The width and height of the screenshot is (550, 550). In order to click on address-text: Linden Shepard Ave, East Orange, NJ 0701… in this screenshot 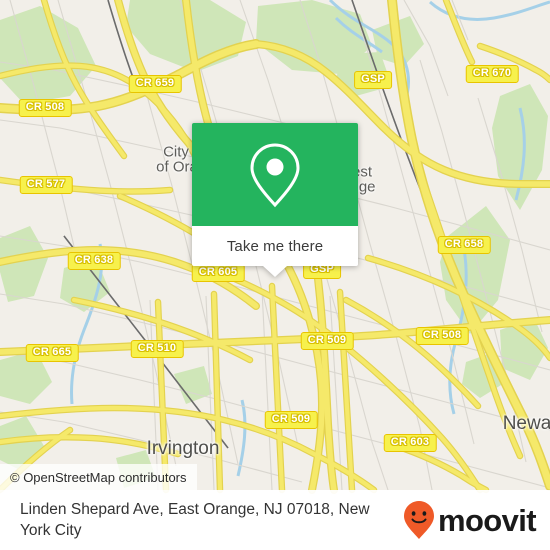, I will do `click(195, 520)`.